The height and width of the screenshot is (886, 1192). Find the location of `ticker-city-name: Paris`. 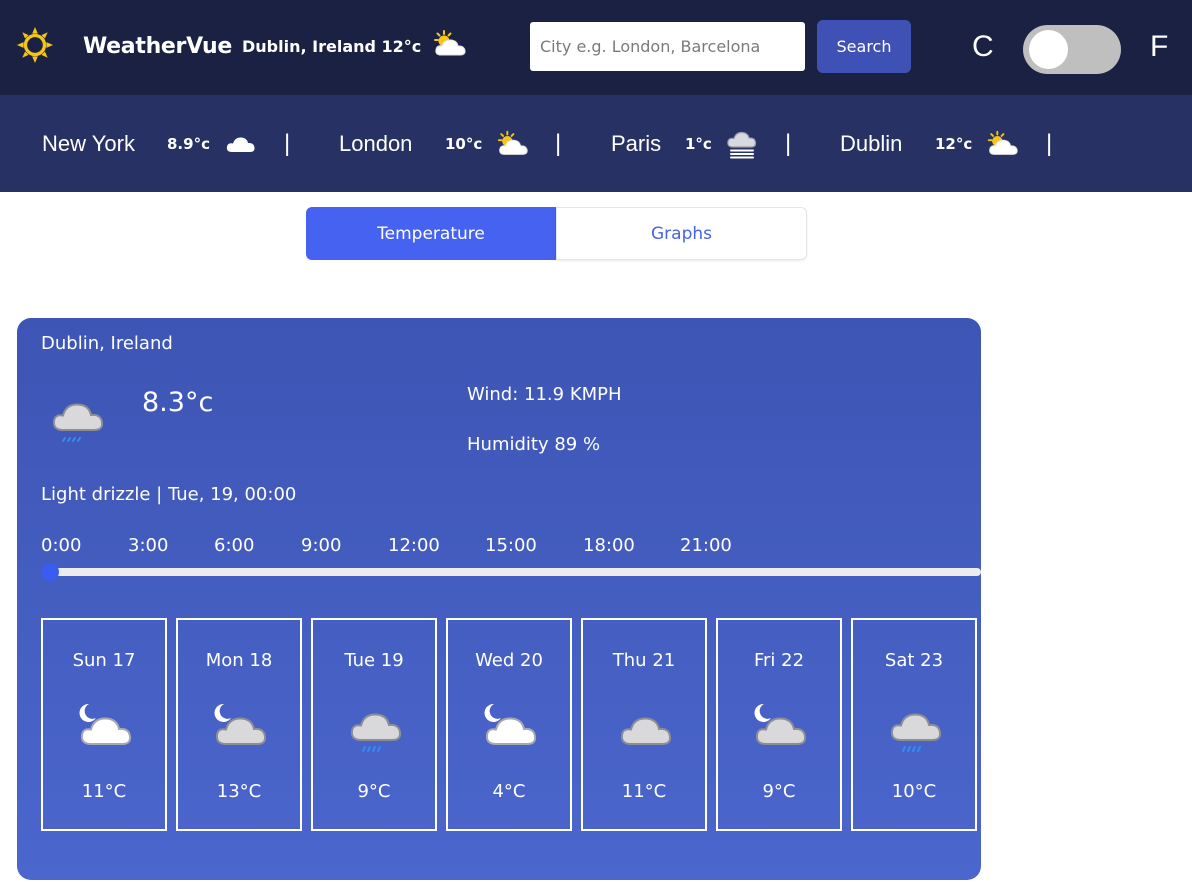

ticker-city-name: Paris is located at coordinates (636, 144).